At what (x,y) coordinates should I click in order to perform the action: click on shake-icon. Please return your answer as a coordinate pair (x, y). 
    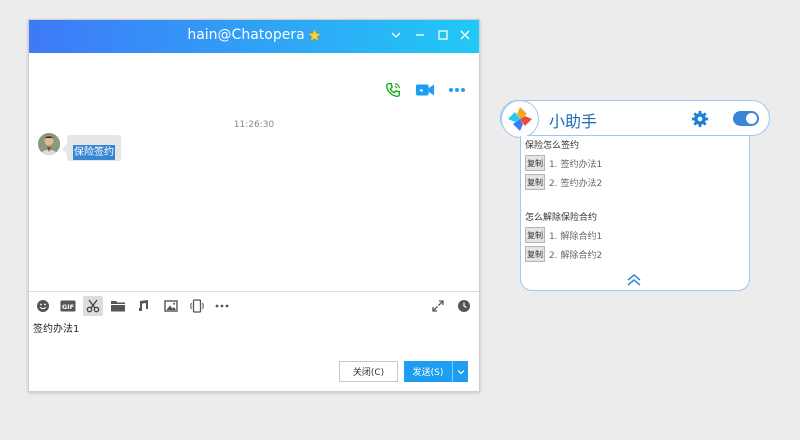
    Looking at the image, I should click on (197, 306).